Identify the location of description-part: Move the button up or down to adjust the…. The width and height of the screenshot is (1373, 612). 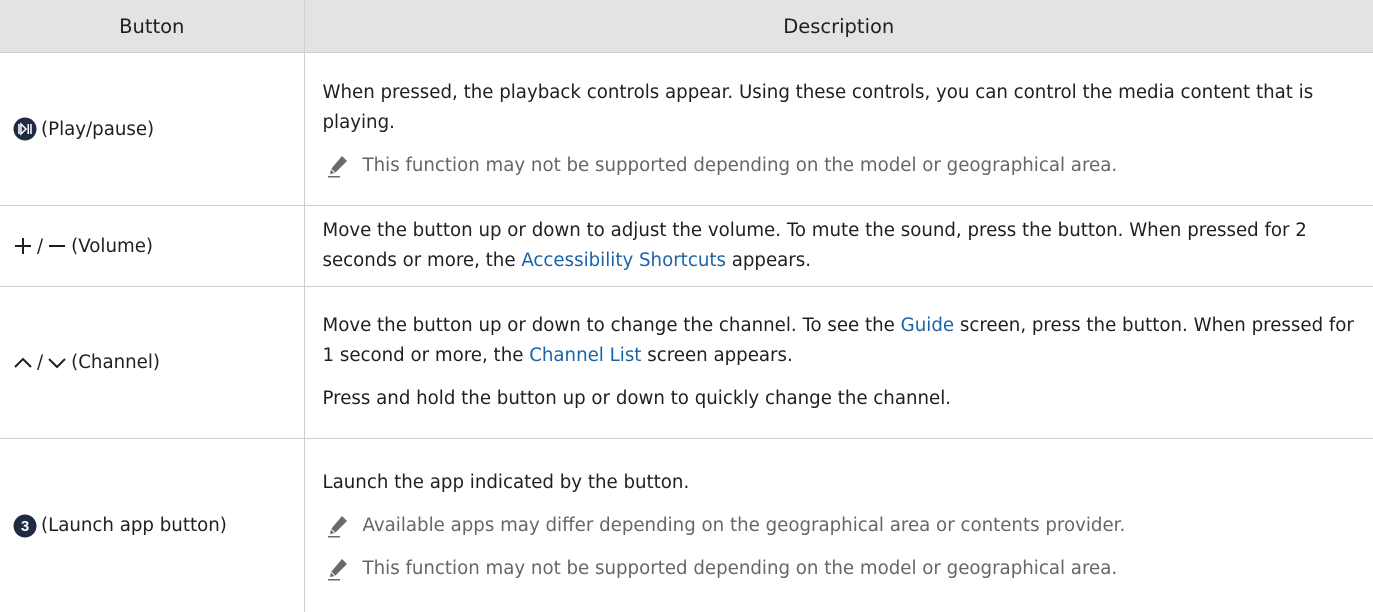
(815, 245).